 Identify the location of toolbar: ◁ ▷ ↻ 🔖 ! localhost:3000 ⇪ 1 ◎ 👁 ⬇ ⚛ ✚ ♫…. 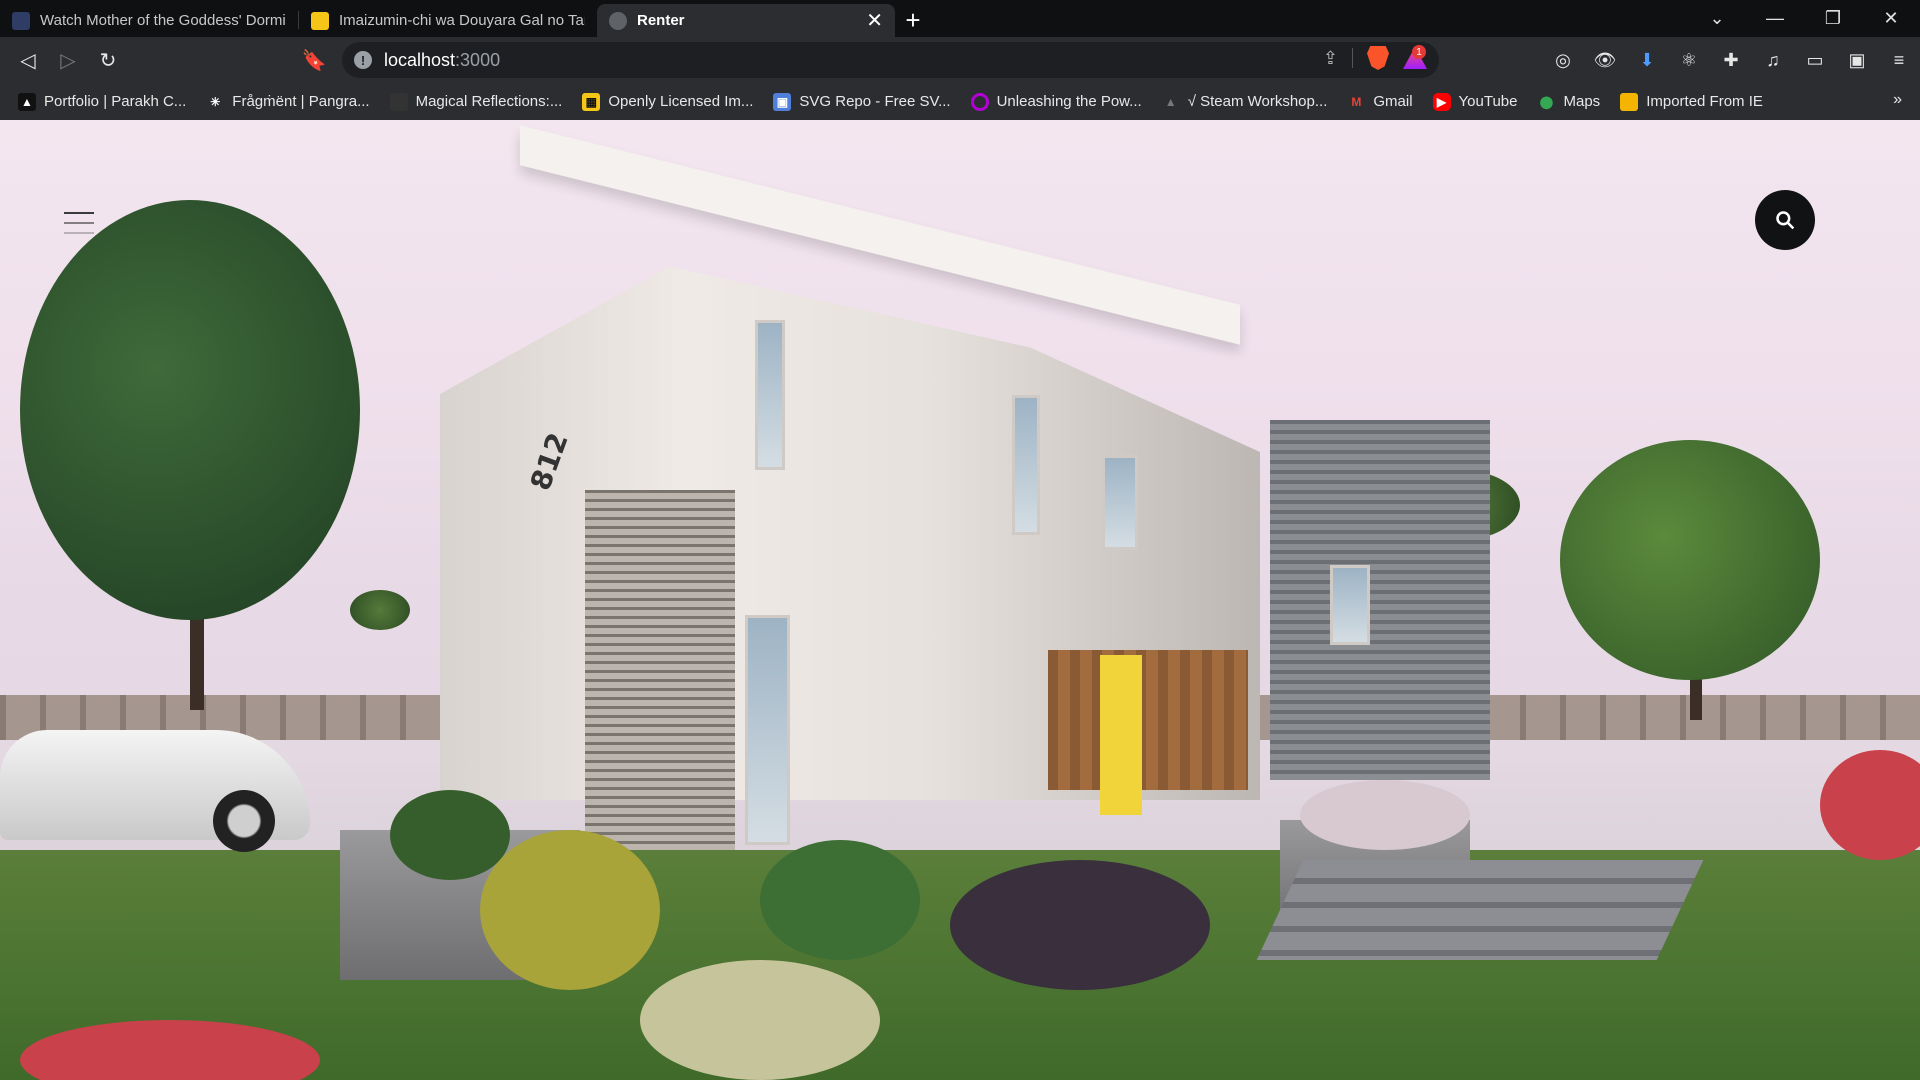
(960, 60).